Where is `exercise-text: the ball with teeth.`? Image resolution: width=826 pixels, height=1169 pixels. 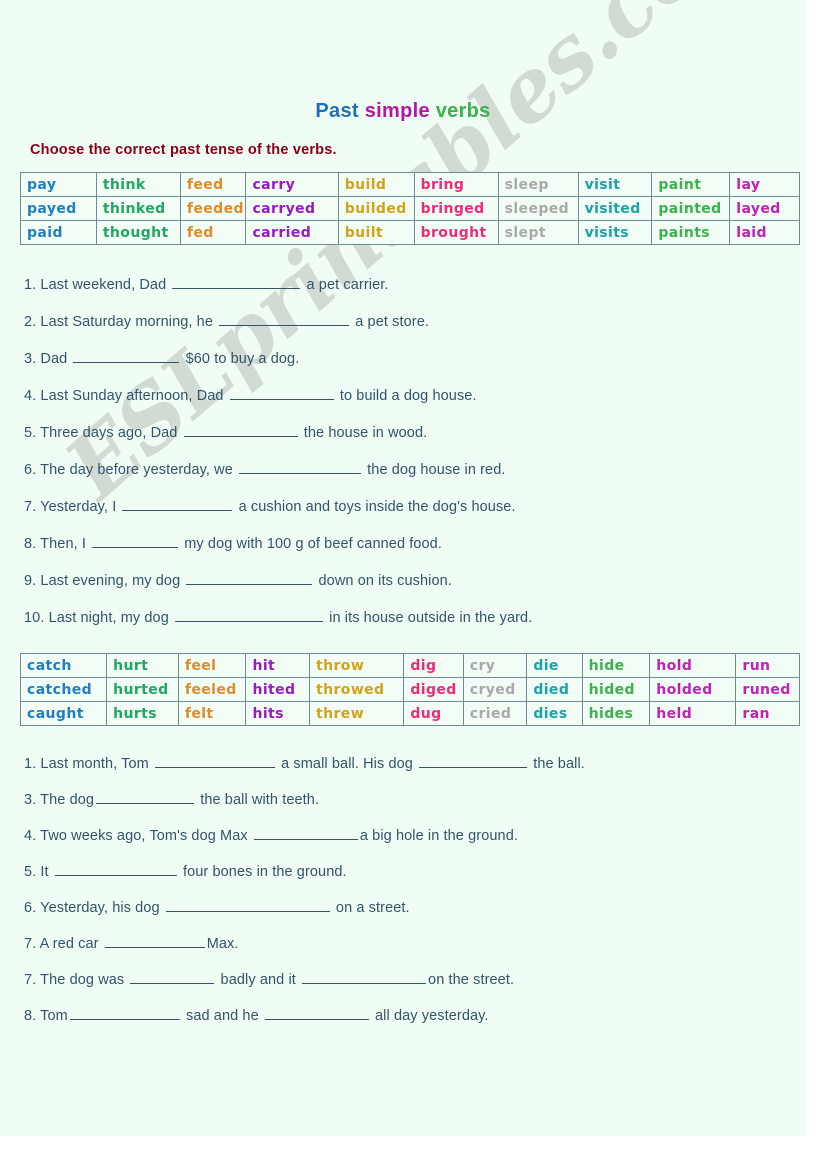 exercise-text: the ball with teeth. is located at coordinates (258, 800).